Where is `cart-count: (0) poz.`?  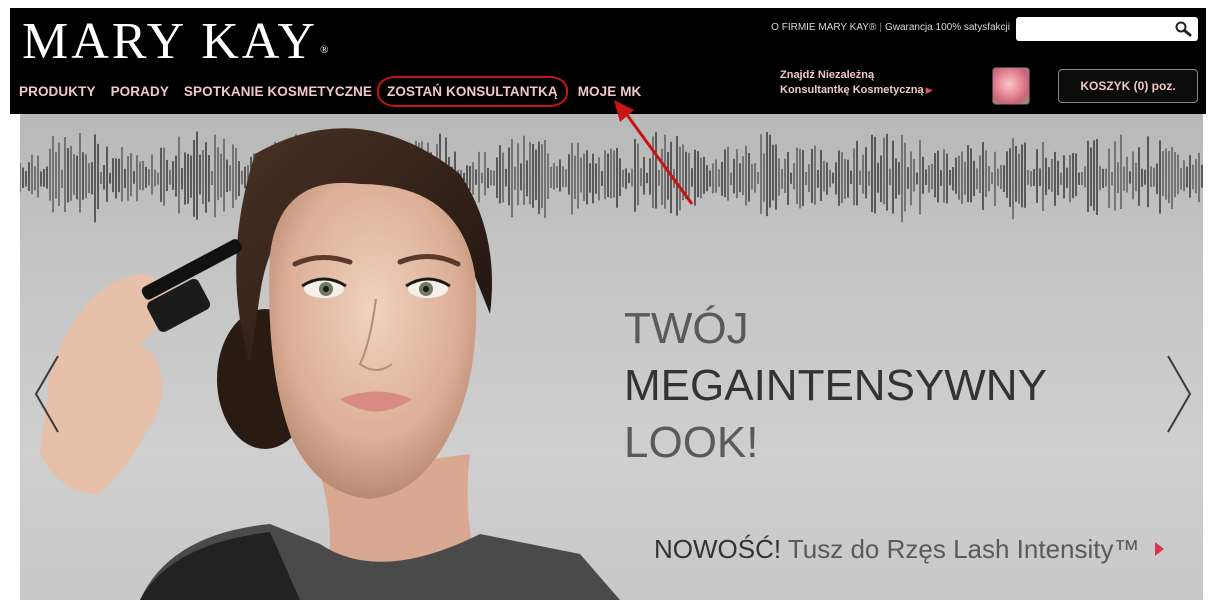 cart-count: (0) poz. is located at coordinates (1154, 86).